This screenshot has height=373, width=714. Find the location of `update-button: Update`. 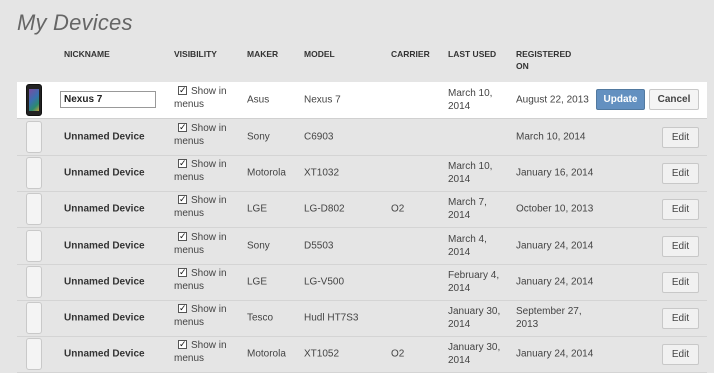

update-button: Update is located at coordinates (620, 99).